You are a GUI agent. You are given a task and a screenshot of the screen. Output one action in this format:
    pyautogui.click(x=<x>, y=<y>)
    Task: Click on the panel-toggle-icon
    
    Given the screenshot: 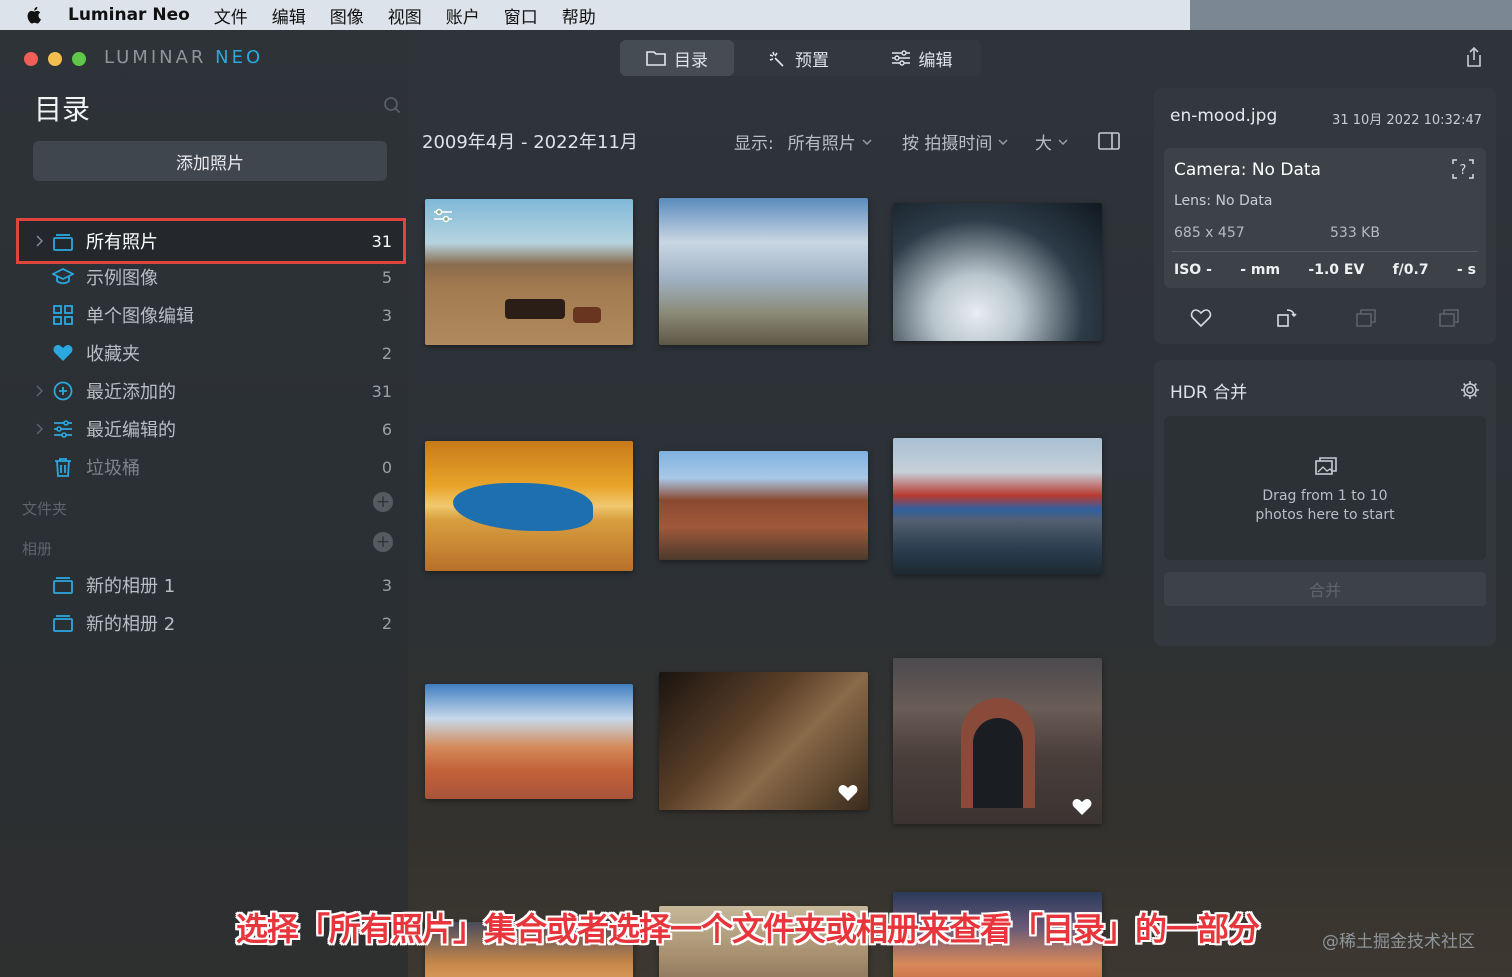 What is the action you would take?
    pyautogui.click(x=1109, y=141)
    